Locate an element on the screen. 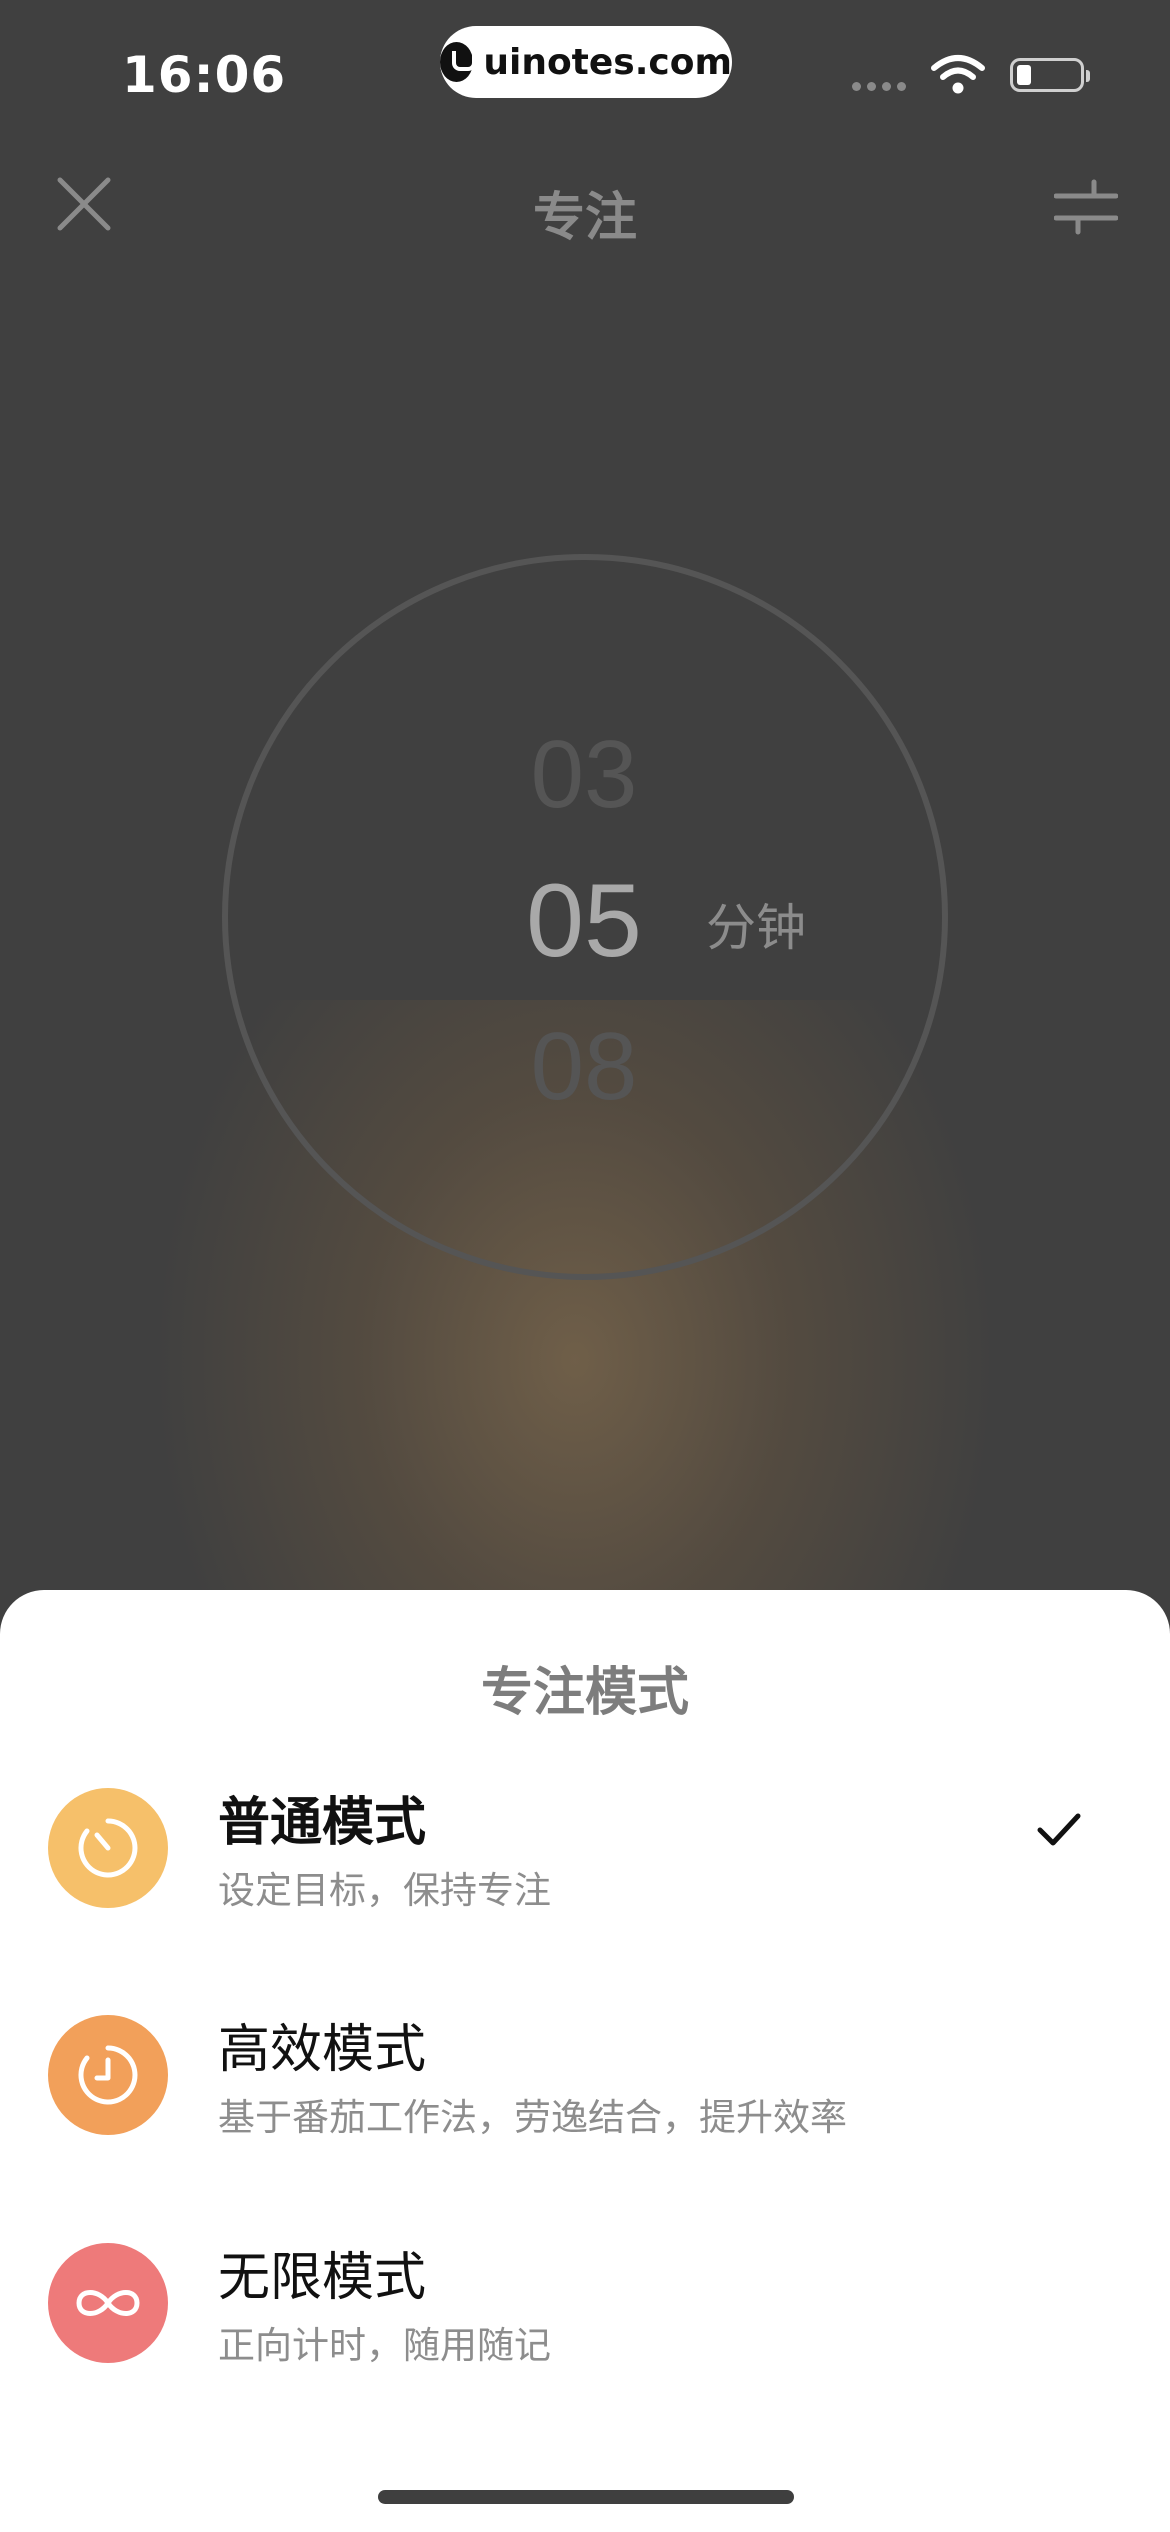 This screenshot has height=2532, width=1170. cellular-signal-icon is located at coordinates (879, 86).